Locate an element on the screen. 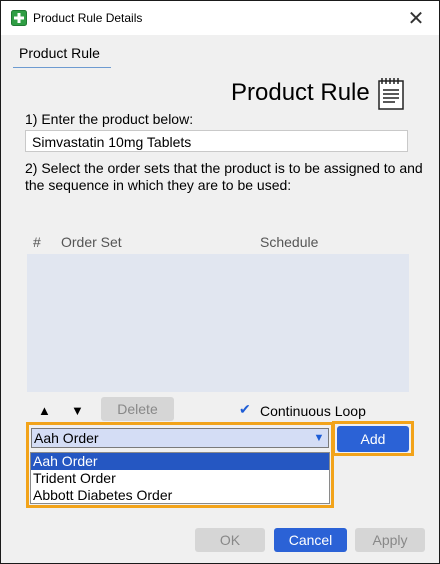 This screenshot has width=440, height=564. title-bar: Product Rule Details ✕ is located at coordinates (220, 18).